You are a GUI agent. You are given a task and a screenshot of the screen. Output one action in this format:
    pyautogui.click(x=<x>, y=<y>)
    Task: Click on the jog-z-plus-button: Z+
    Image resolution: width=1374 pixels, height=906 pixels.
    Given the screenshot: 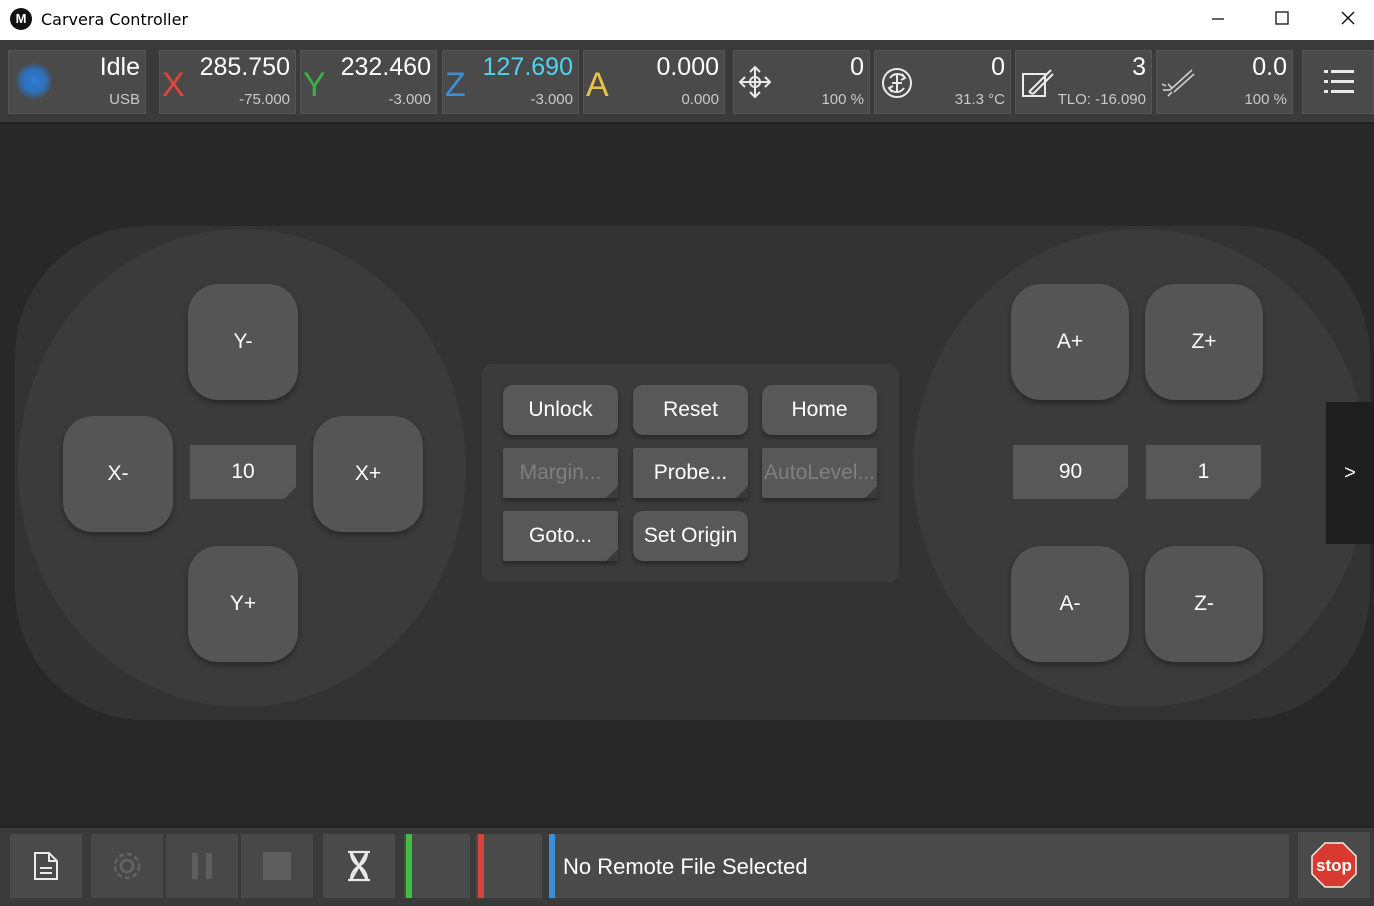 What is the action you would take?
    pyautogui.click(x=1204, y=342)
    